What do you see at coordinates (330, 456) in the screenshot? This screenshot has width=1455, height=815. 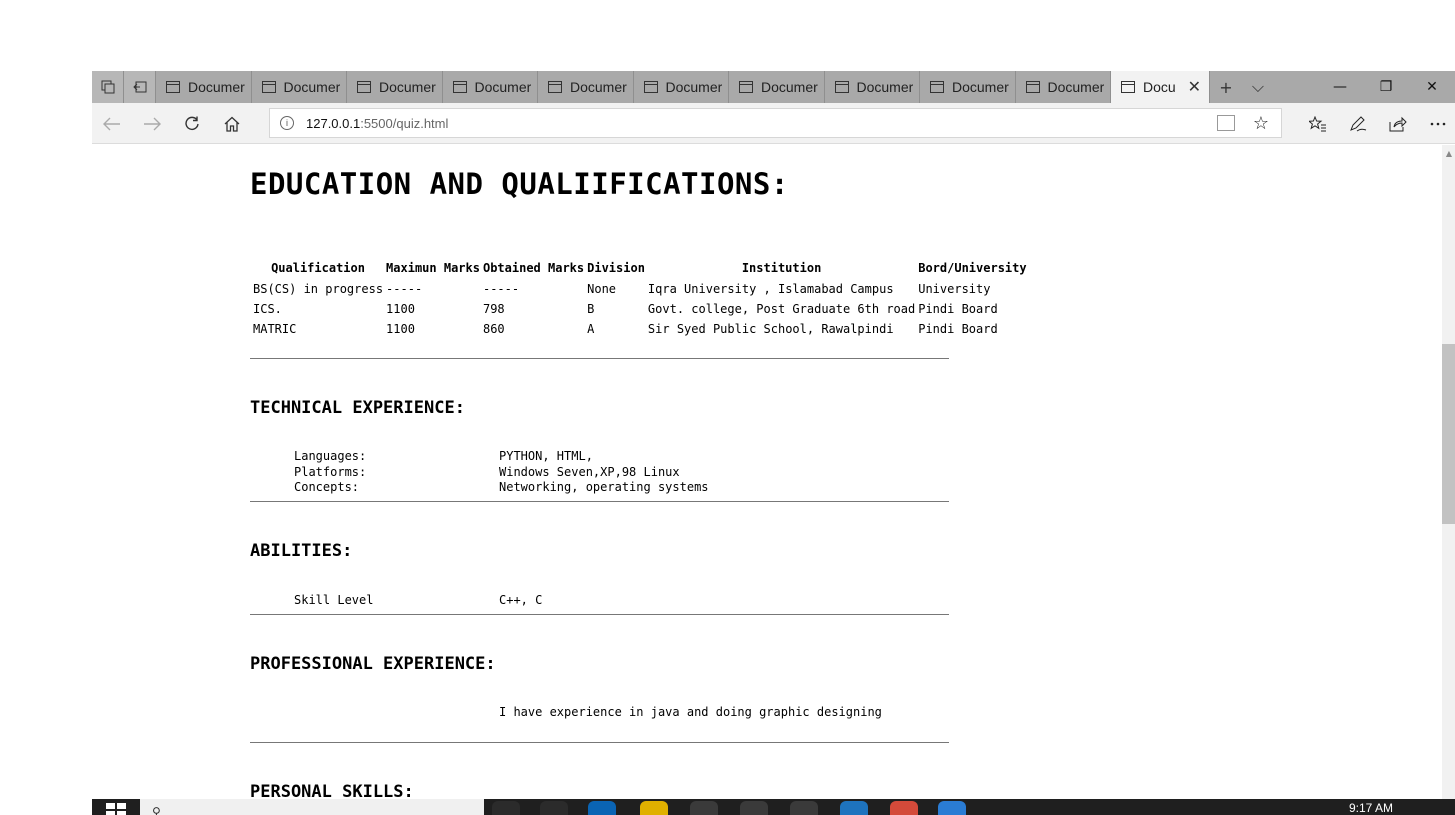 I see `technical-label: Languages:` at bounding box center [330, 456].